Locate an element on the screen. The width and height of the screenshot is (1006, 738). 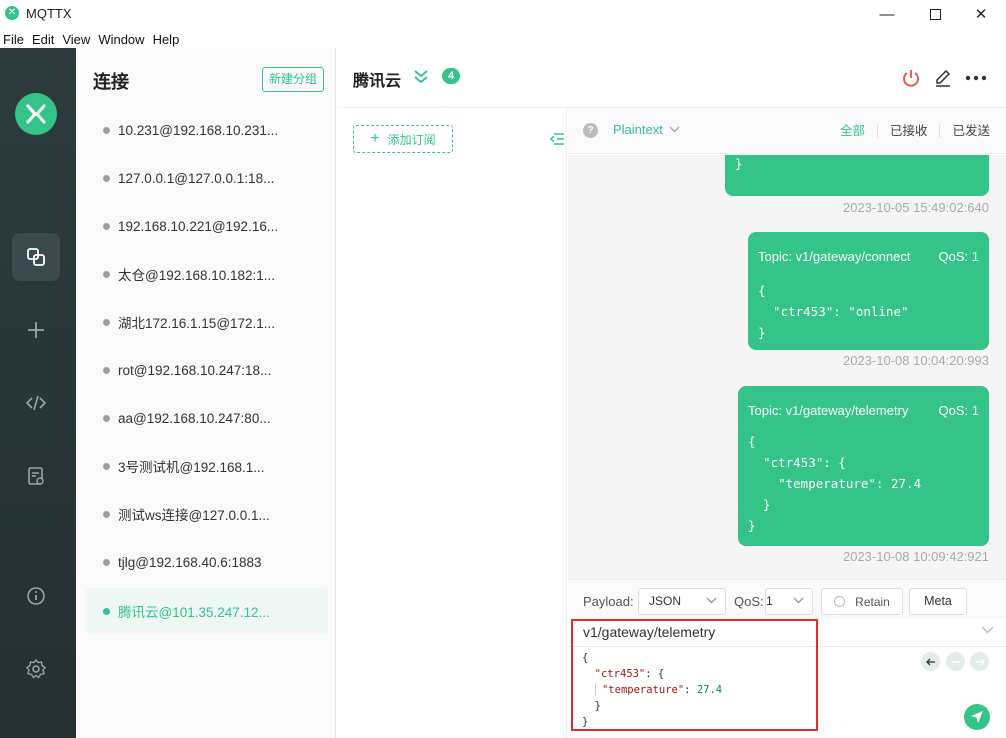
message-topic: Topic: v1/gateway/connect is located at coordinates (834, 256).